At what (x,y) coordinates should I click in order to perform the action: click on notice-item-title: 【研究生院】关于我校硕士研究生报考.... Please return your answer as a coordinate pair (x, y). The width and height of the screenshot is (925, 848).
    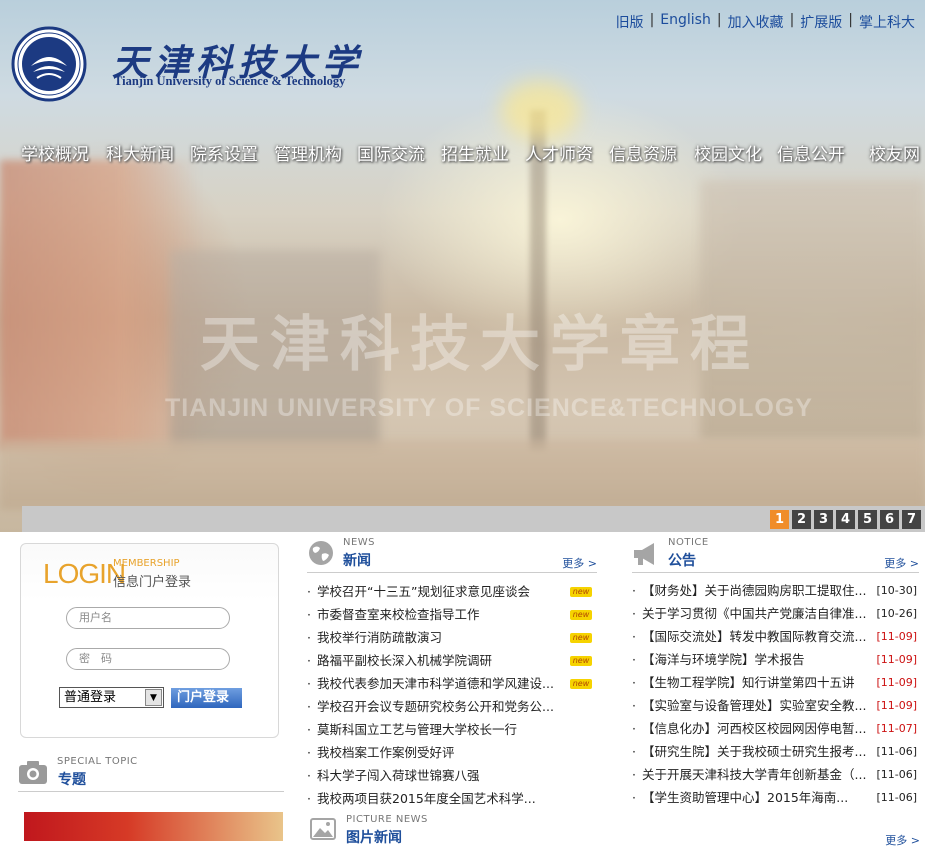
    Looking at the image, I should click on (754, 751).